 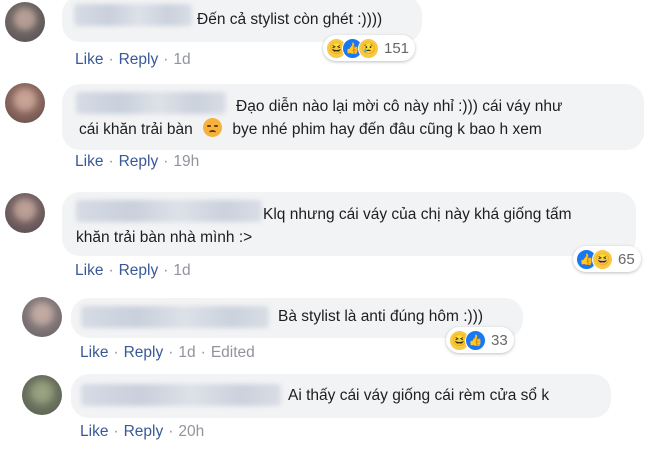 What do you see at coordinates (213, 127) in the screenshot?
I see `disappointed-face-emoji` at bounding box center [213, 127].